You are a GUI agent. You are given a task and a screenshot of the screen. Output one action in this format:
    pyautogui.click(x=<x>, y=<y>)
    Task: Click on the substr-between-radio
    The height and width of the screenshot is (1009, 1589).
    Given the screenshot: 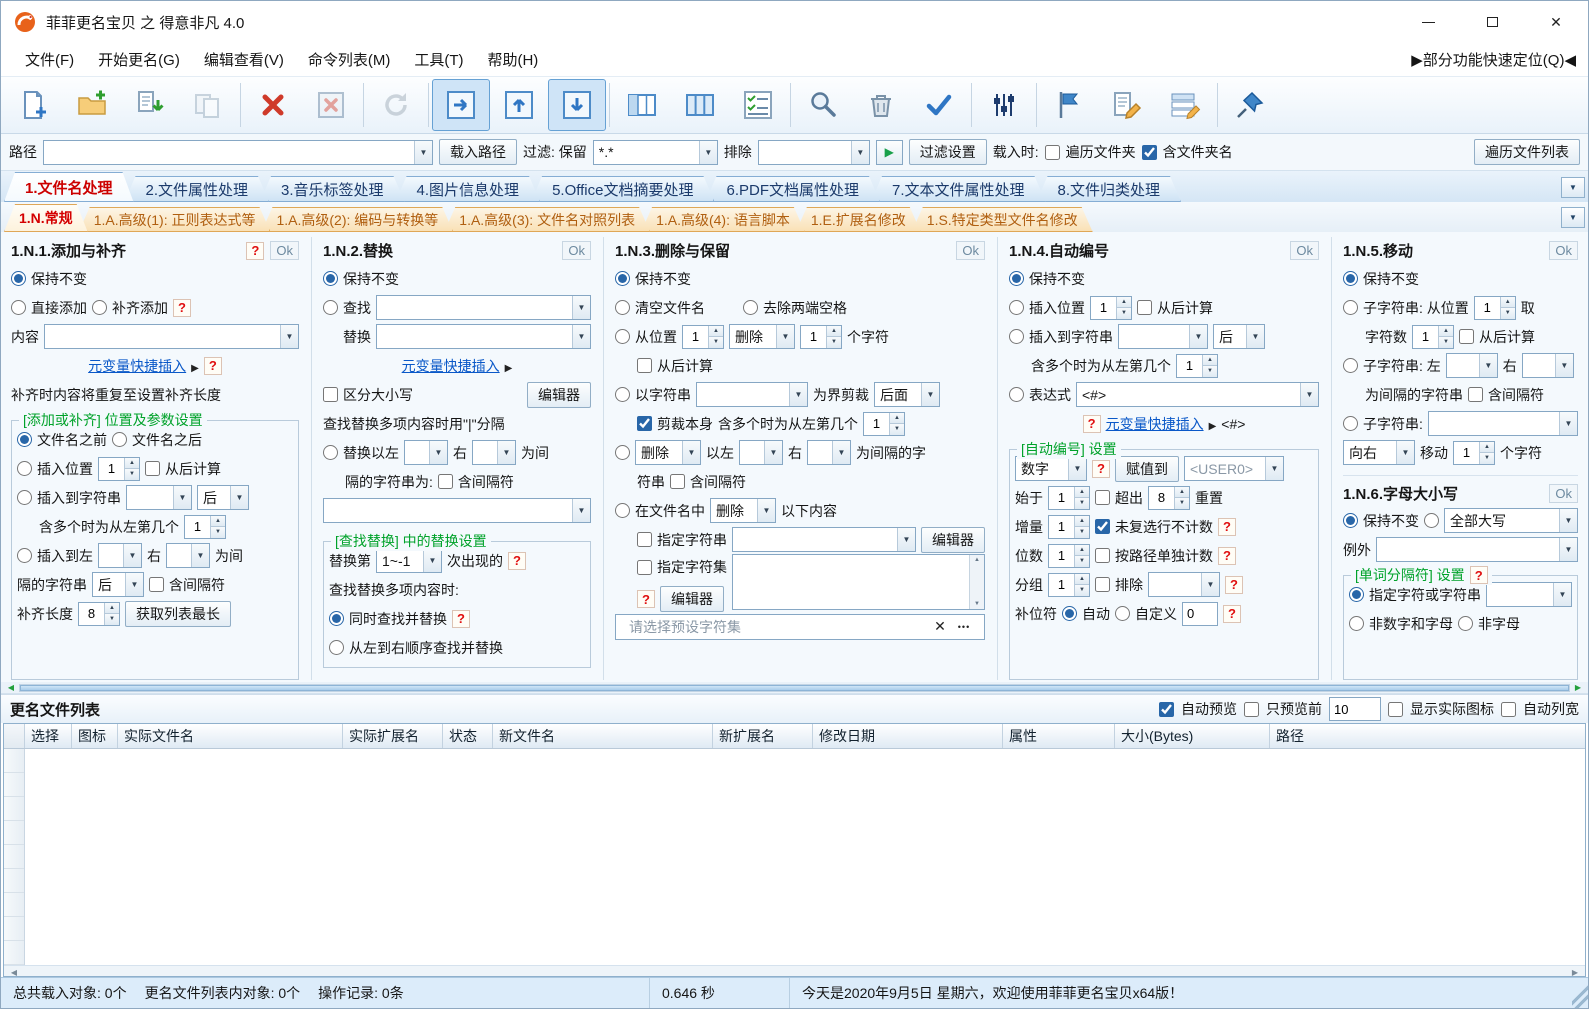 What is the action you would take?
    pyautogui.click(x=1350, y=365)
    